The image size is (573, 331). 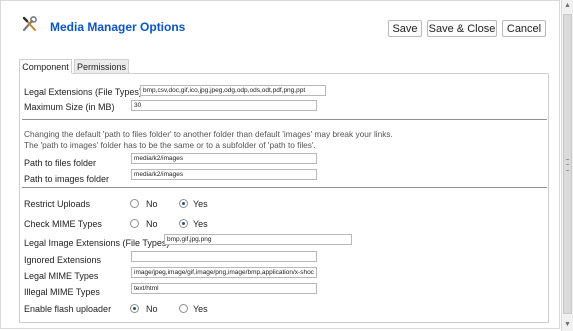 What do you see at coordinates (224, 256) in the screenshot?
I see `ignored-ext-input` at bounding box center [224, 256].